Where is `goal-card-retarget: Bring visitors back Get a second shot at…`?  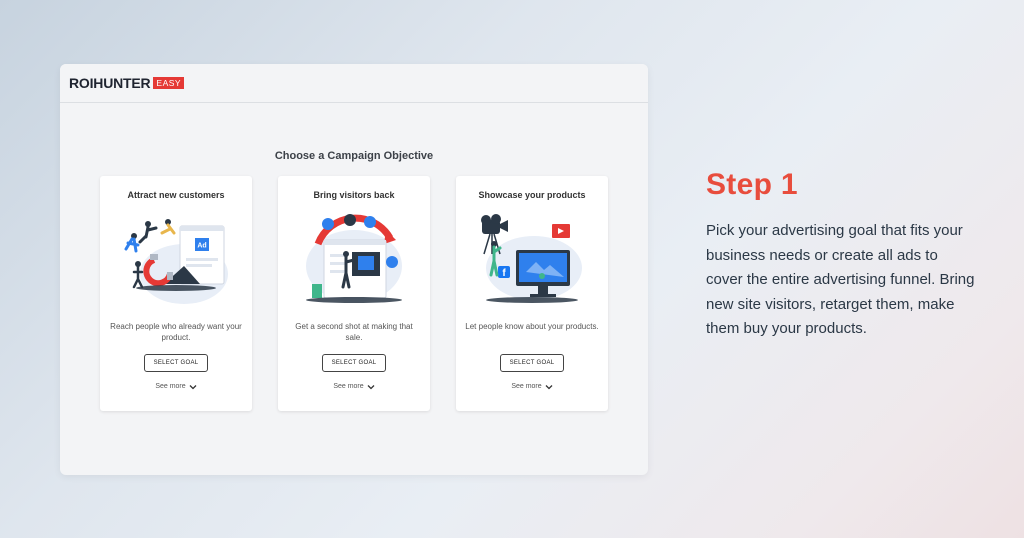
goal-card-retarget: Bring visitors back Get a second shot at… is located at coordinates (354, 293).